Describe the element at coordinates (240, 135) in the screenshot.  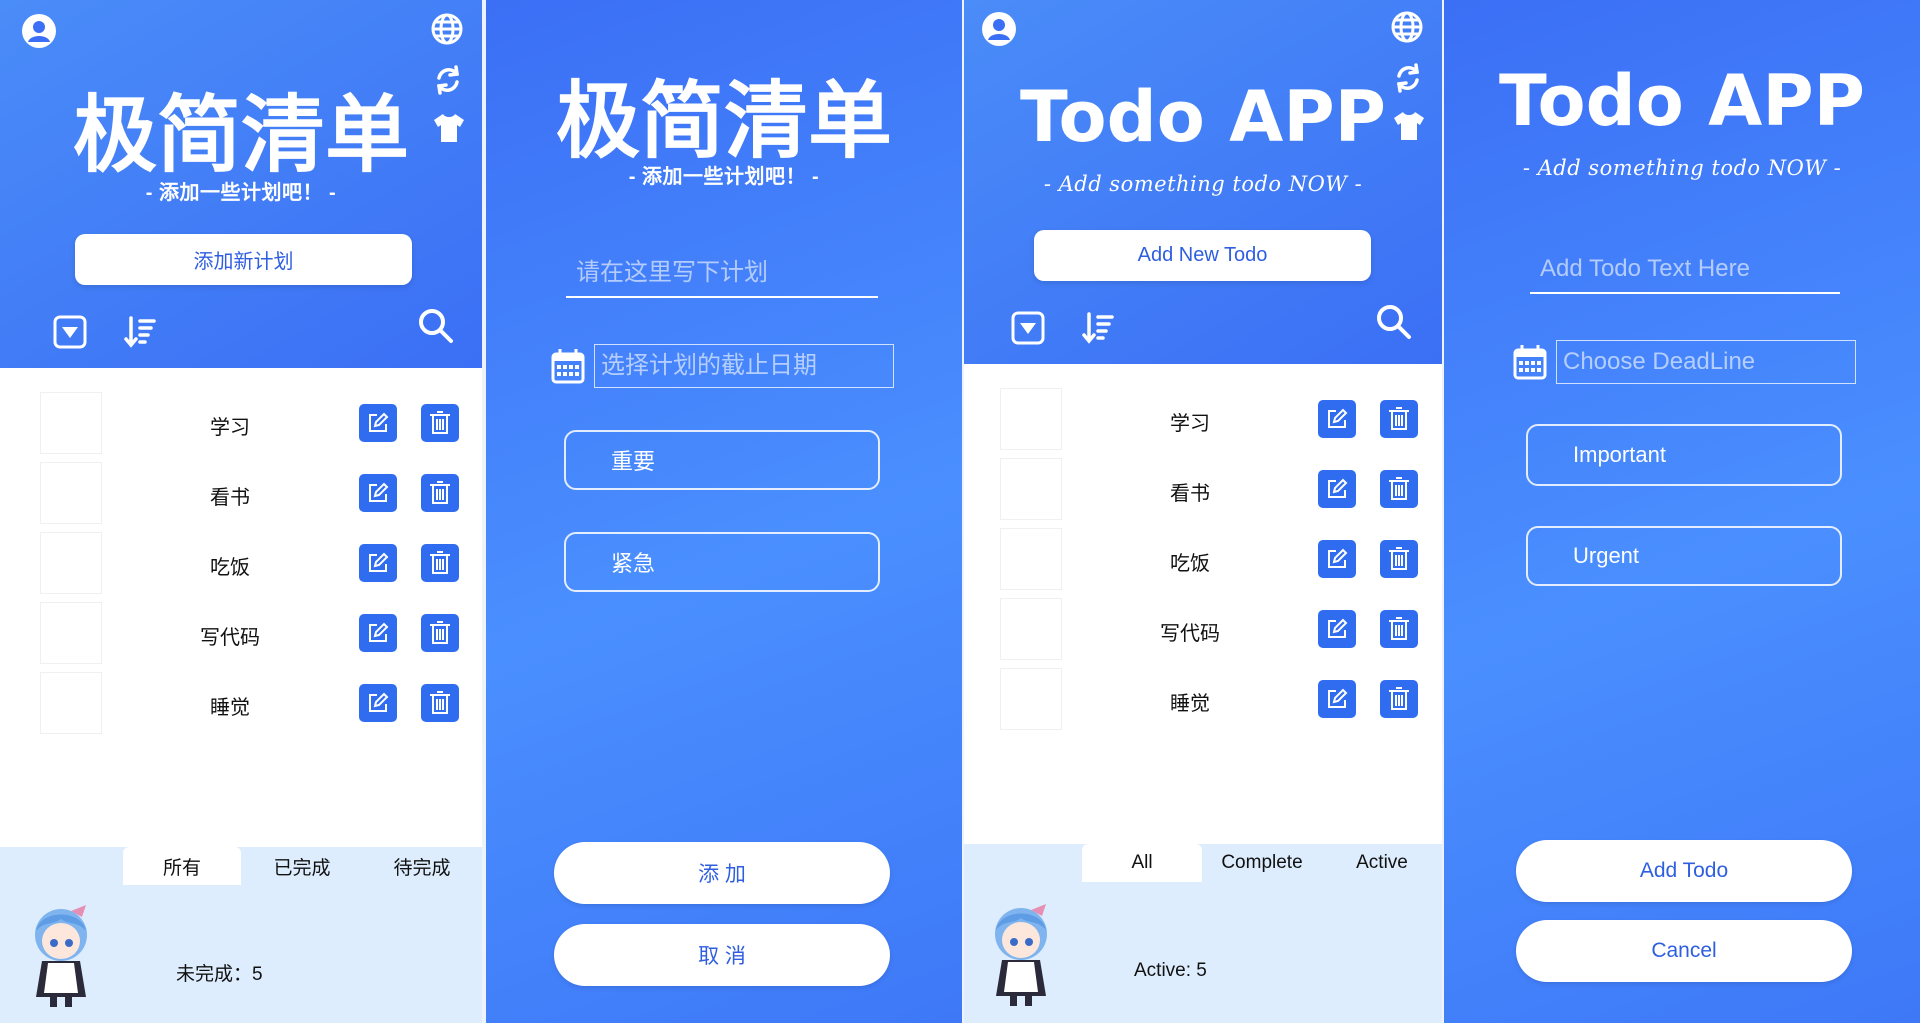
I see `page-title: 极简清单` at that location.